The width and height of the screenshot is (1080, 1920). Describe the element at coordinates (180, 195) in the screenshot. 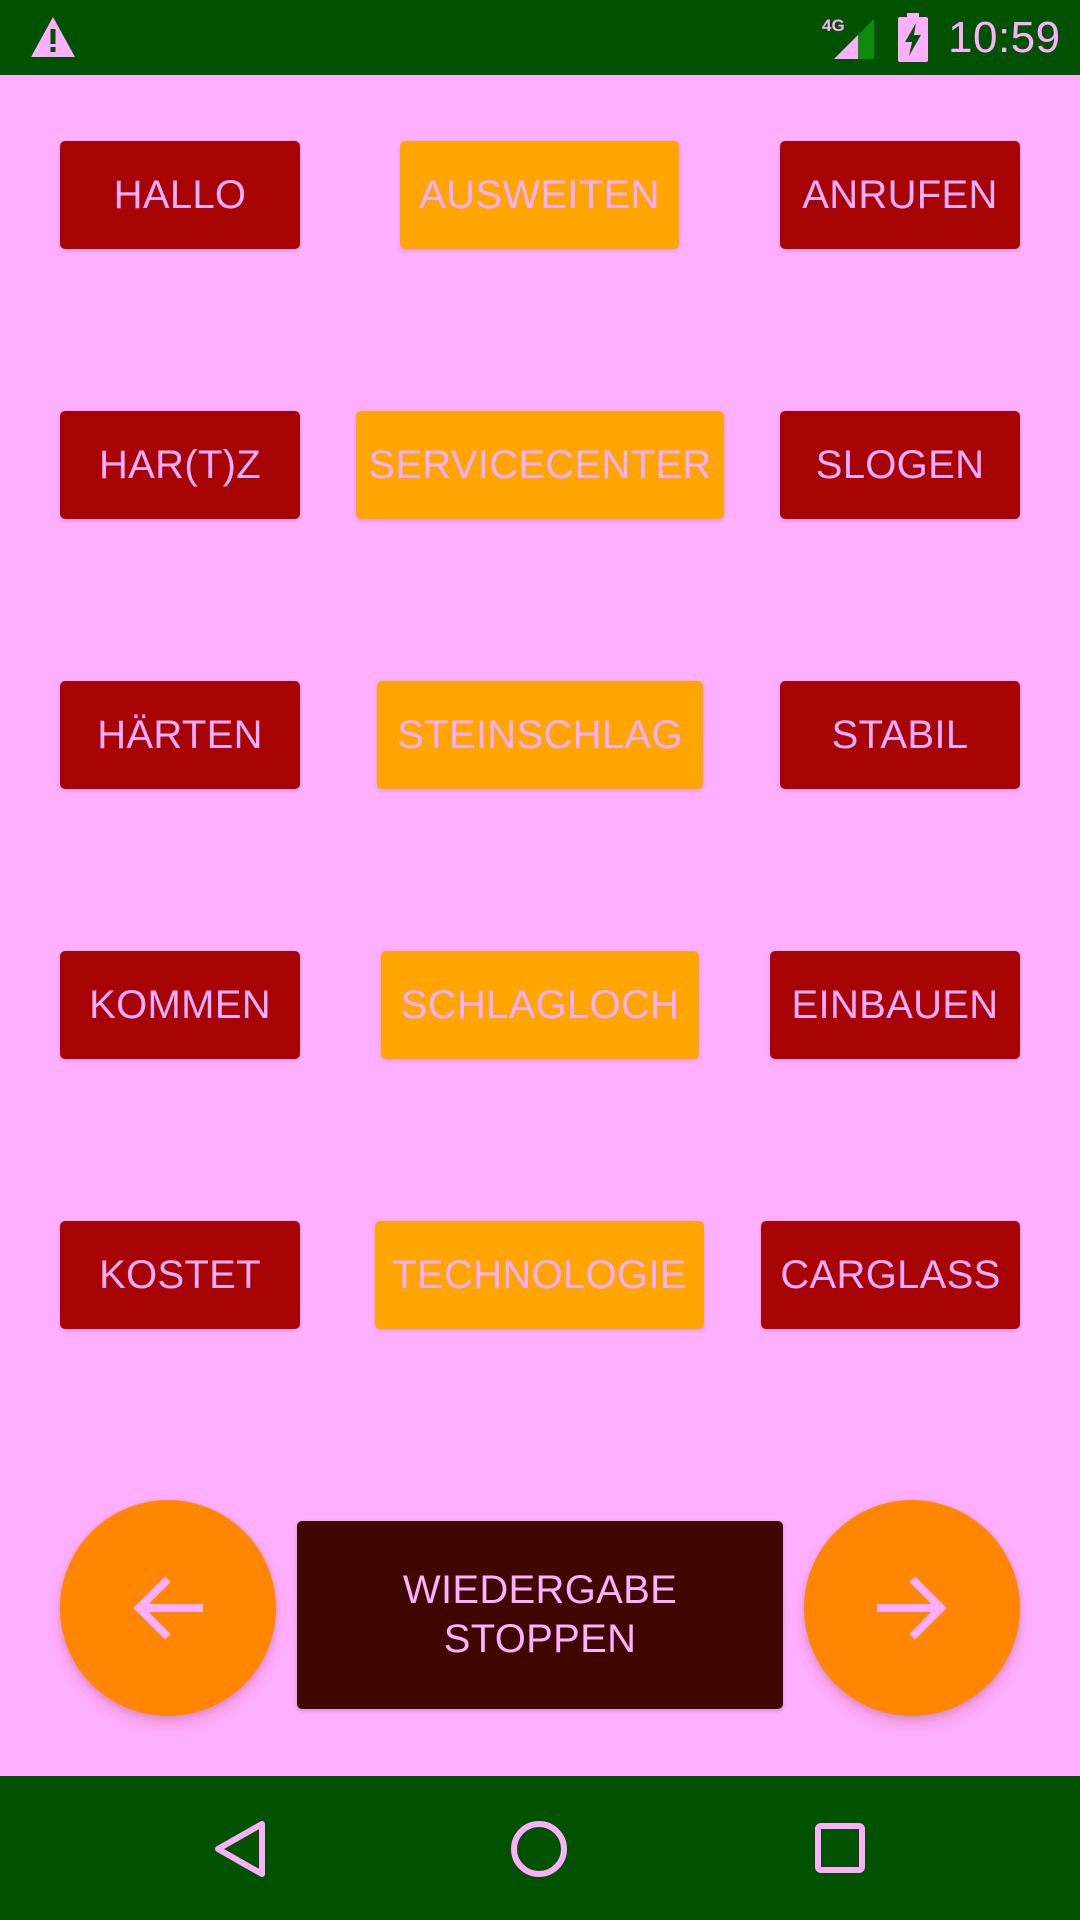

I see `word-button-hallo: HALLO` at that location.